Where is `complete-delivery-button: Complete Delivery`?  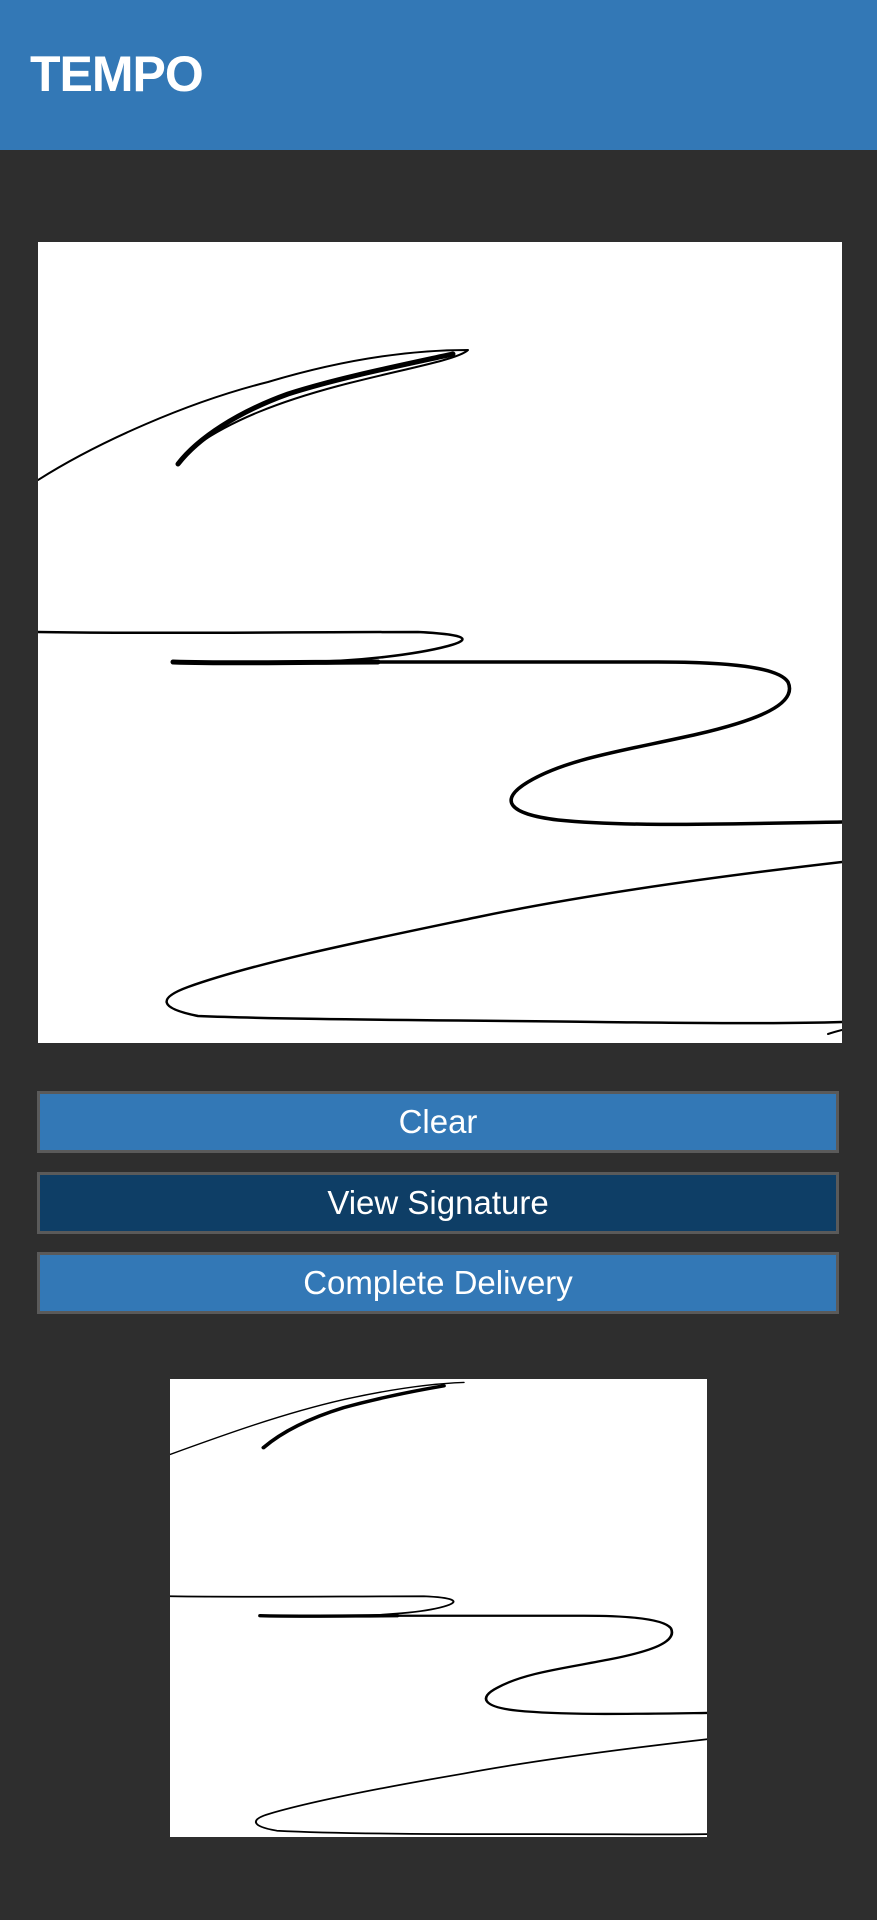
complete-delivery-button: Complete Delivery is located at coordinates (438, 1283).